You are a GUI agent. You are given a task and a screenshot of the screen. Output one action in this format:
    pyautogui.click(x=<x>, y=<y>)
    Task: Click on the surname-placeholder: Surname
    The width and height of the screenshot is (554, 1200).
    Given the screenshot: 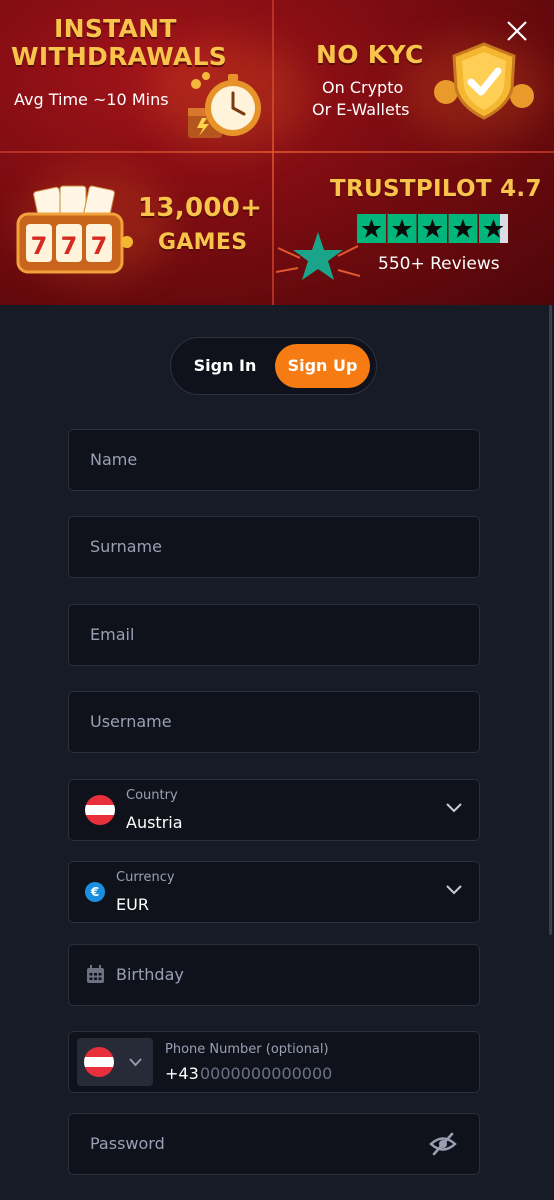 What is the action you would take?
    pyautogui.click(x=126, y=546)
    